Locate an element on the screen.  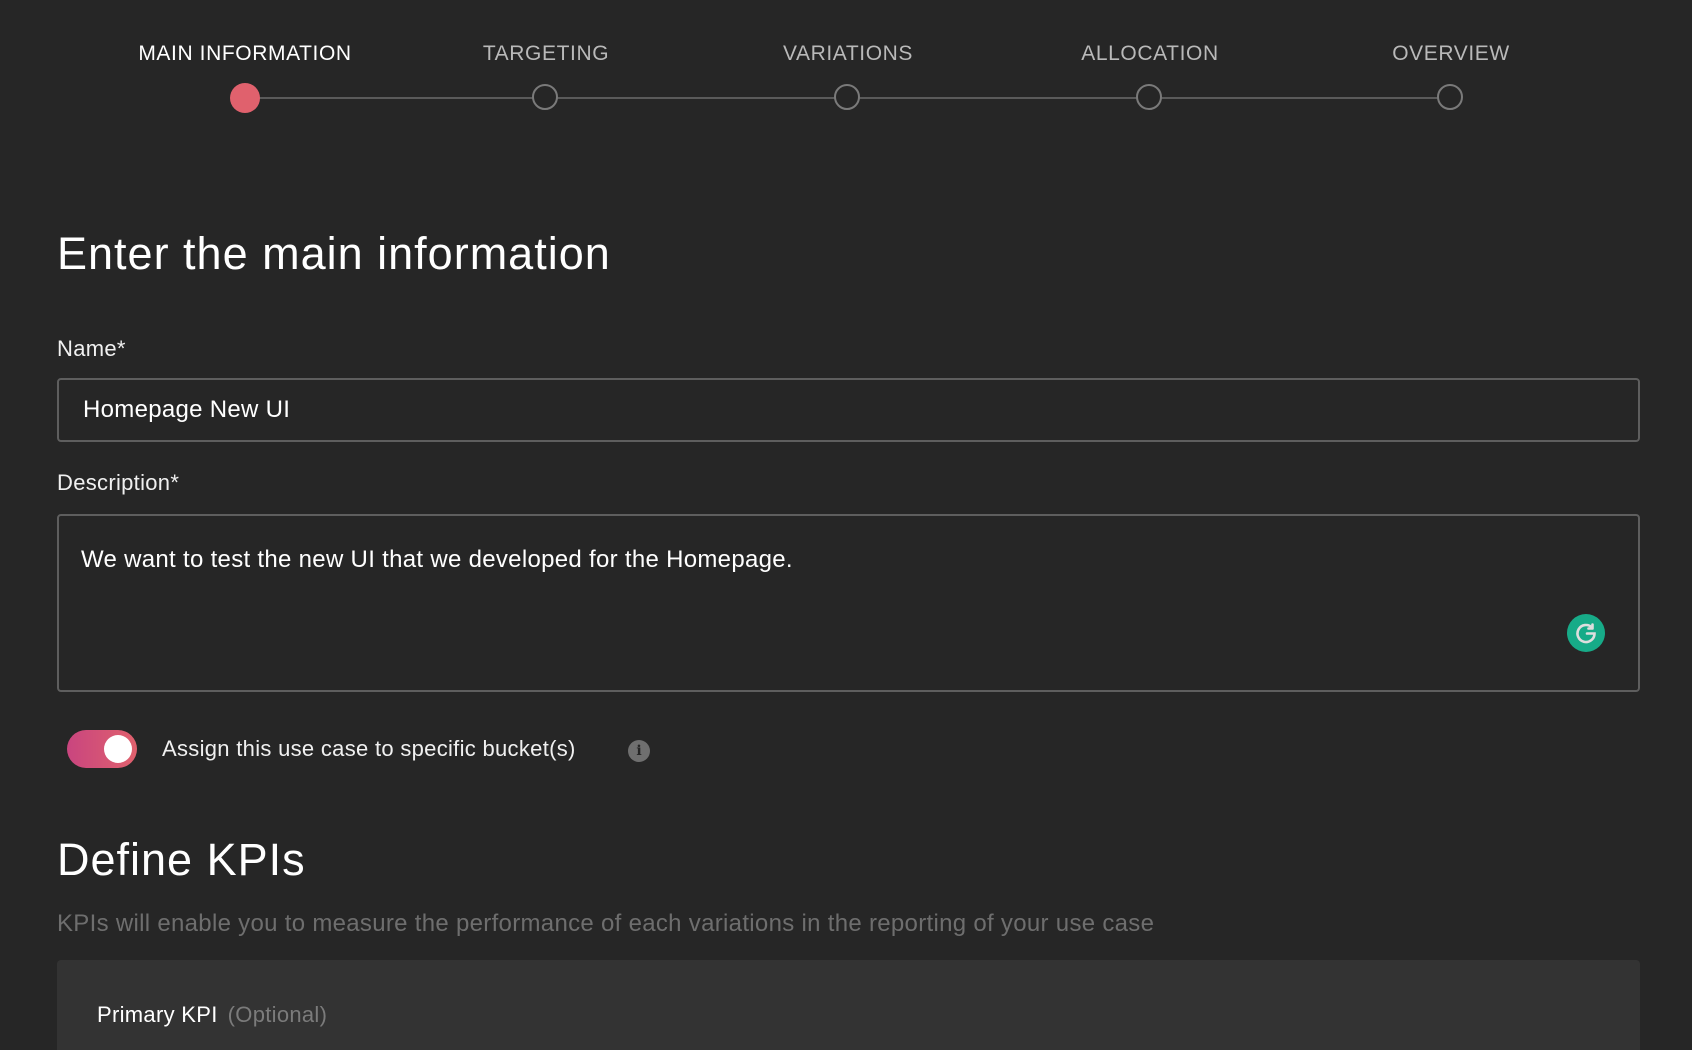
step-allocation: ALLOCATION is located at coordinates (1150, 55).